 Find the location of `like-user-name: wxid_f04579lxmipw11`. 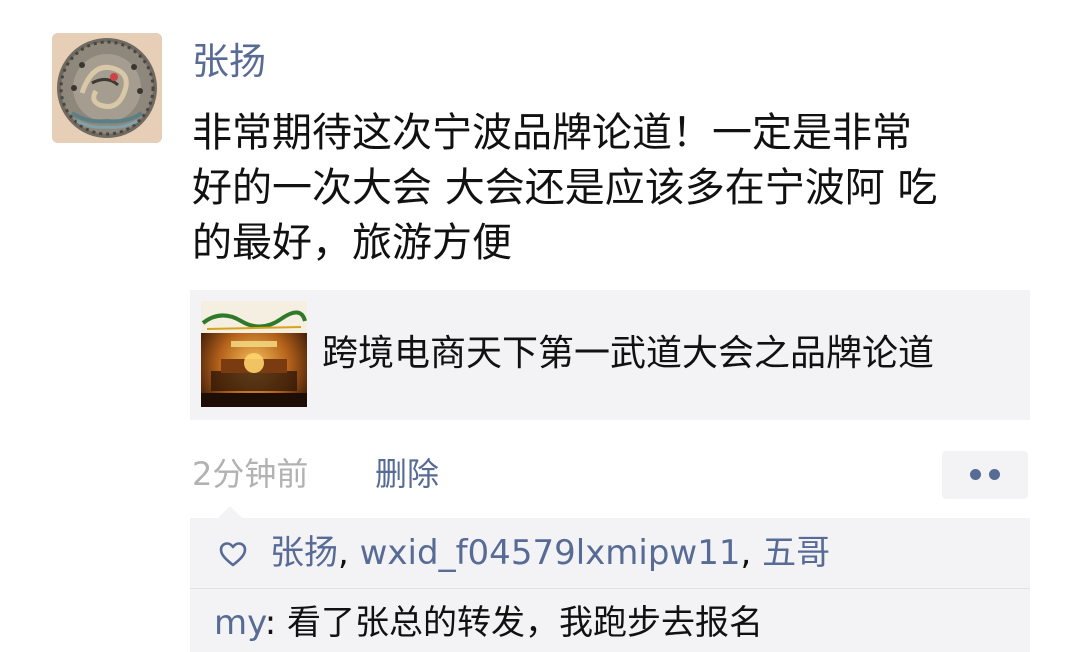

like-user-name: wxid_f04579lxmipw11 is located at coordinates (550, 553).